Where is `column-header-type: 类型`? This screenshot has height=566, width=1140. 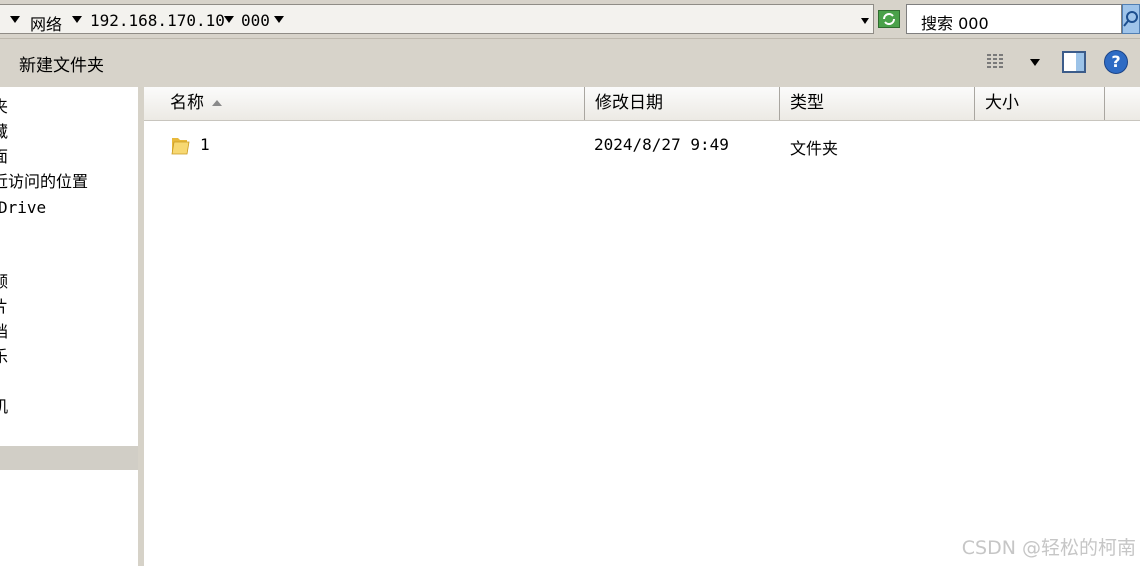
column-header-type: 类型 is located at coordinates (877, 103).